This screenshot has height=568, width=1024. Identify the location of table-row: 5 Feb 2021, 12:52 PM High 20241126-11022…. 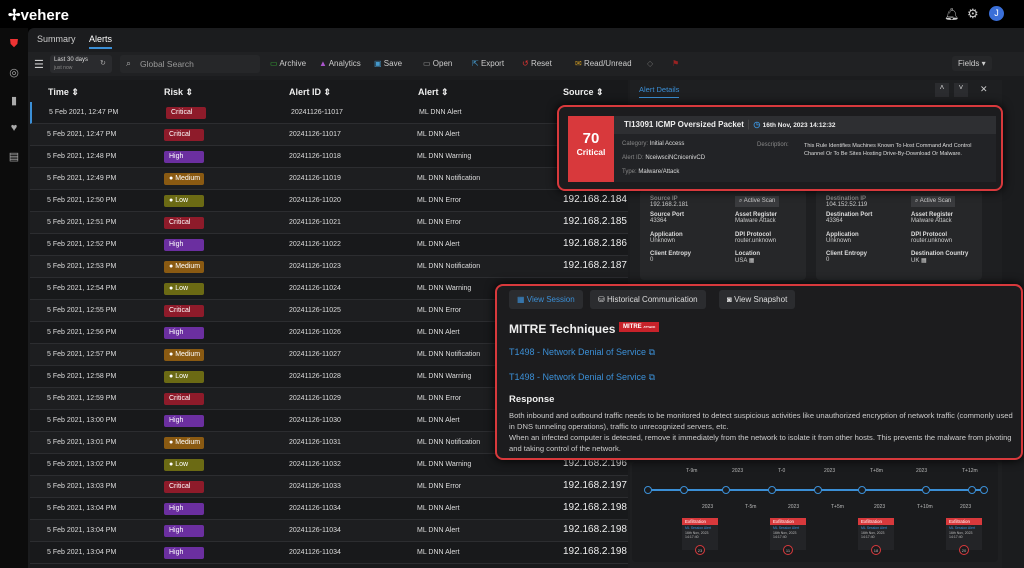
(329, 245).